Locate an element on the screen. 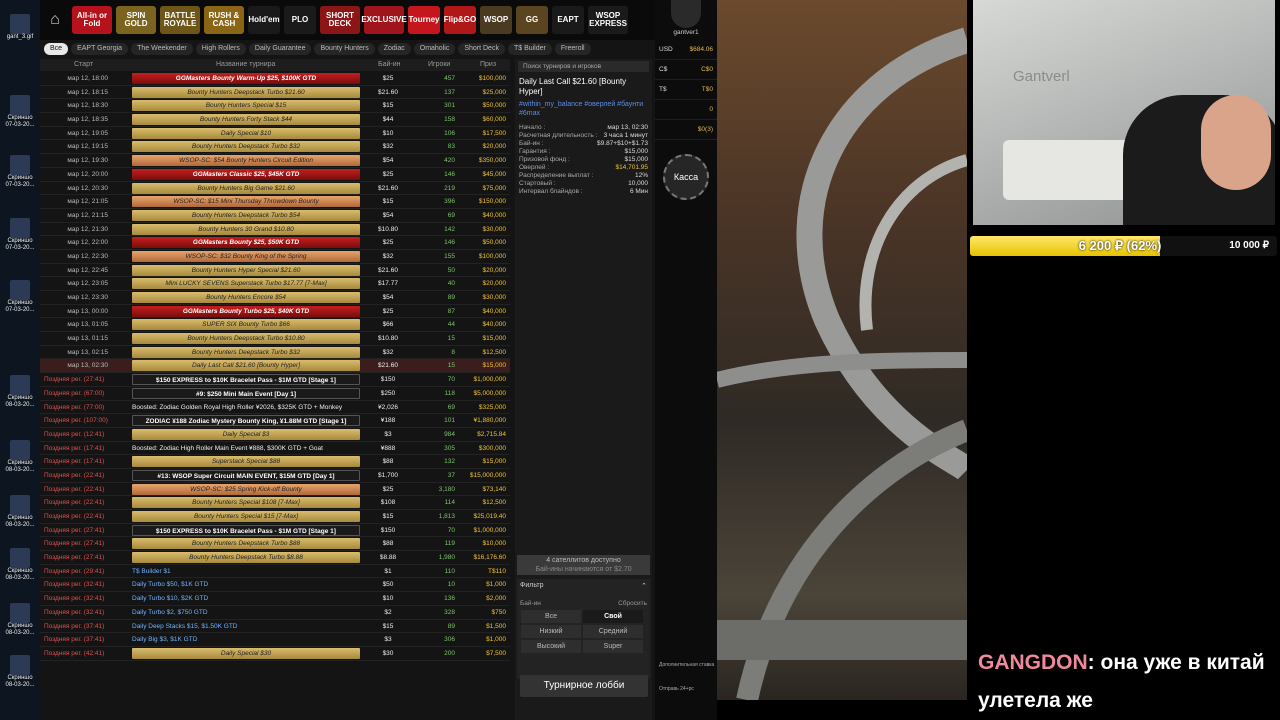  home-icon: ⌂ is located at coordinates (55, 20).